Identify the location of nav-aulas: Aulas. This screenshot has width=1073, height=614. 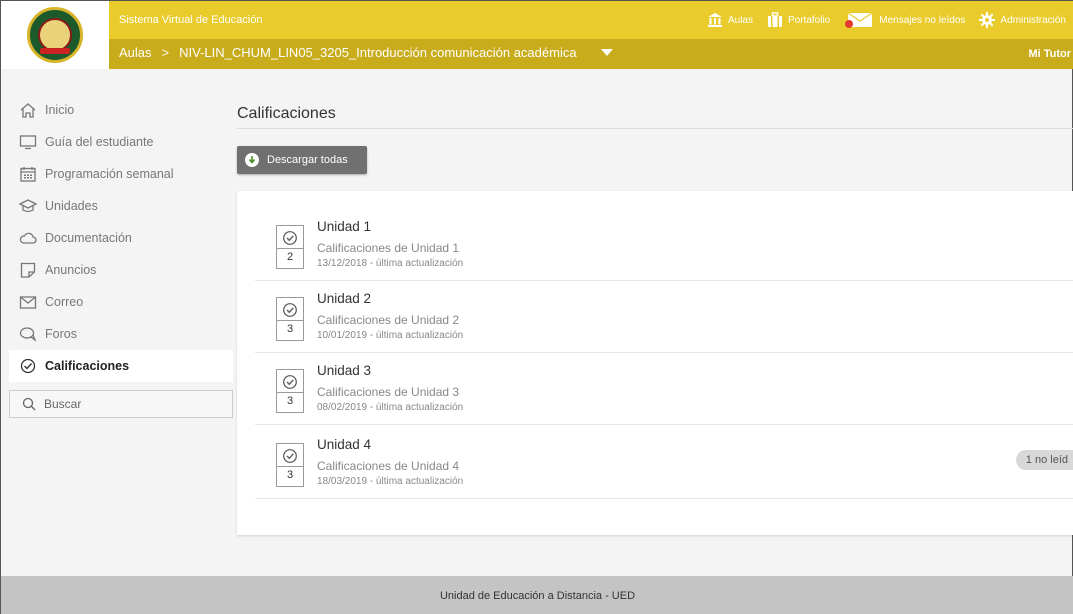
(730, 20).